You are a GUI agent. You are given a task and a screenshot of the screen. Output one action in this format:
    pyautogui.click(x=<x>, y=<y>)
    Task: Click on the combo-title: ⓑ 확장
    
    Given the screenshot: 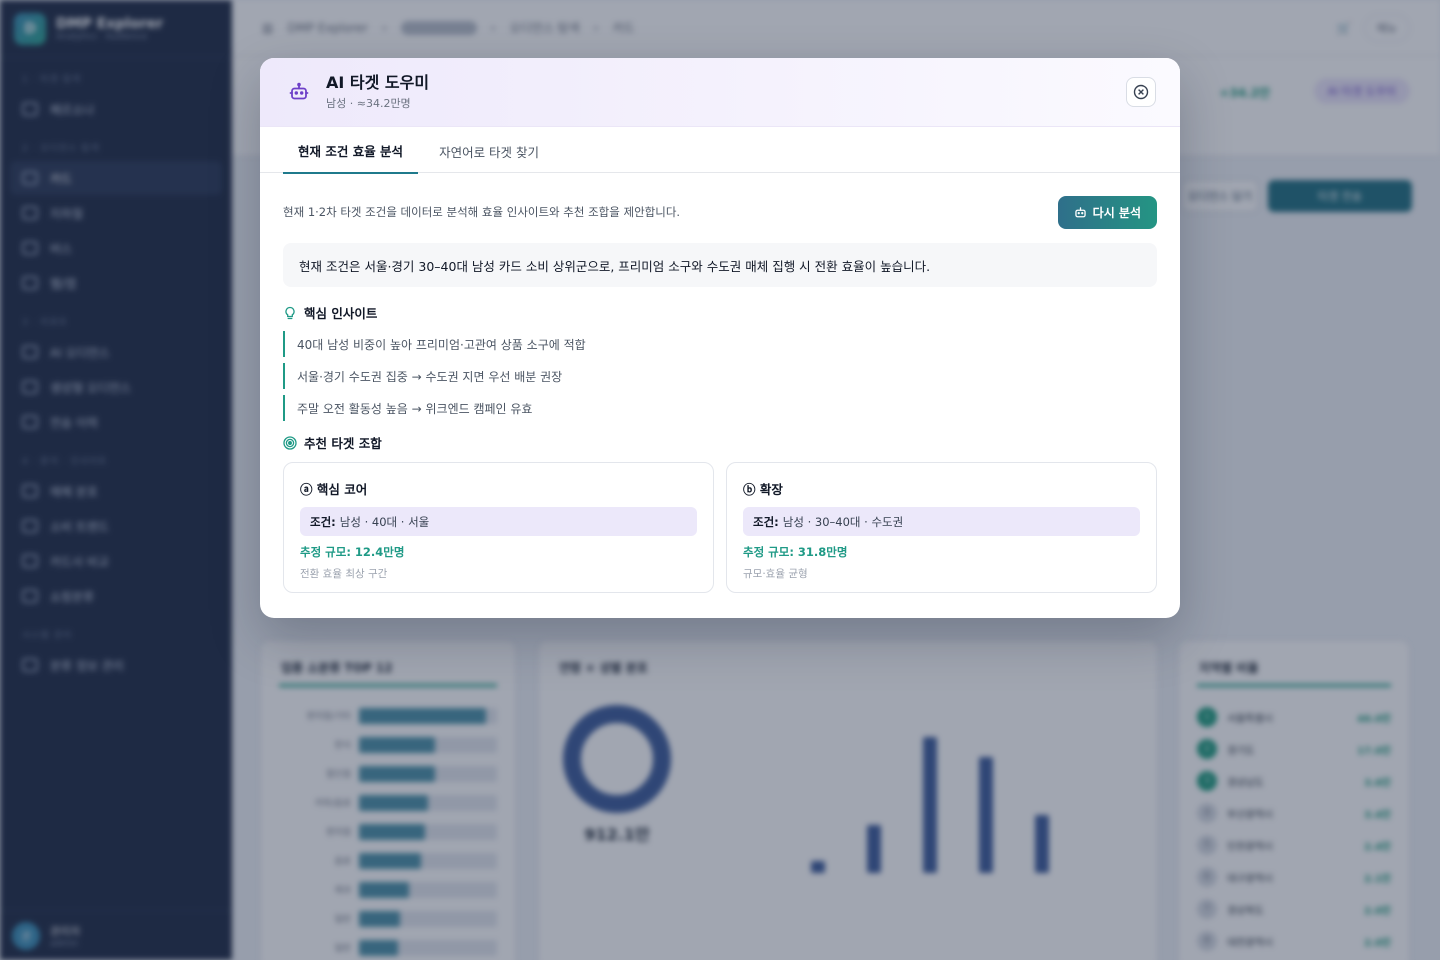 What is the action you would take?
    pyautogui.click(x=763, y=489)
    